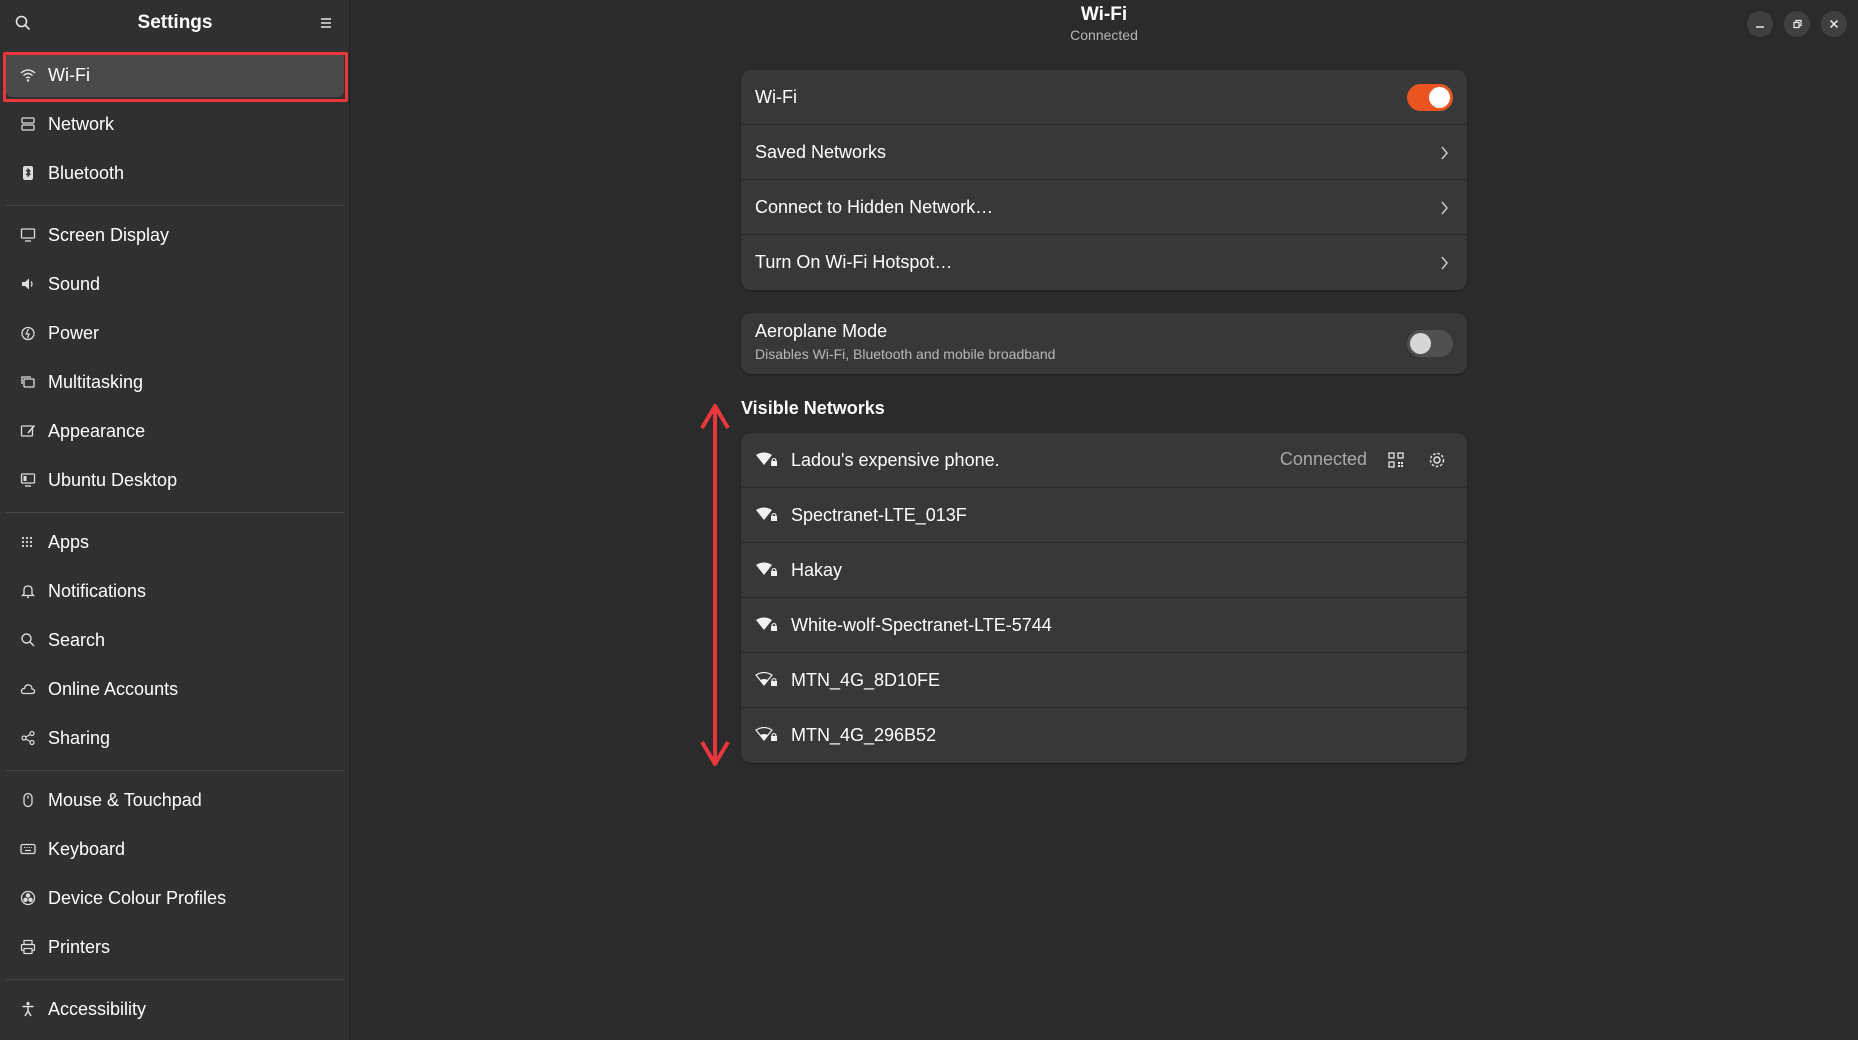 The width and height of the screenshot is (1858, 1040). I want to click on cloud-icon, so click(28, 689).